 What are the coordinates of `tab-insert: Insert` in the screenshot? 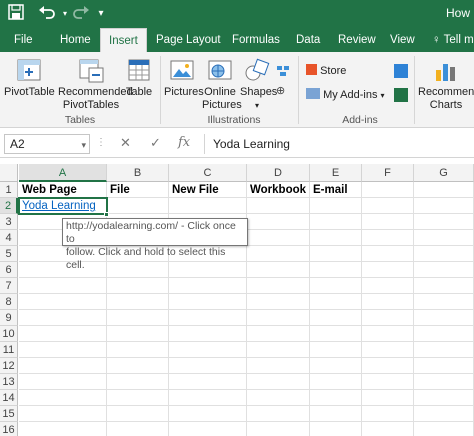 It's located at (123, 40).